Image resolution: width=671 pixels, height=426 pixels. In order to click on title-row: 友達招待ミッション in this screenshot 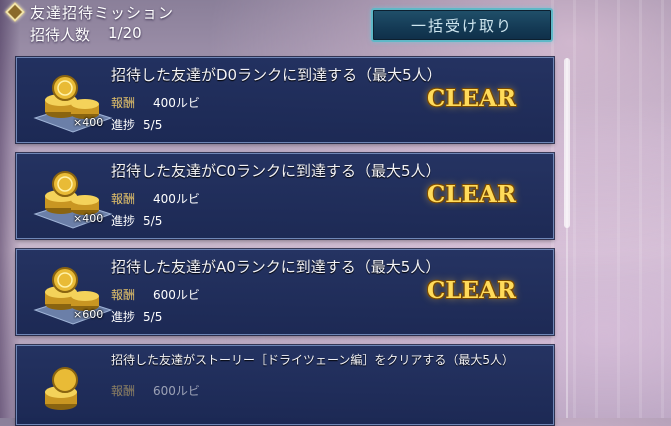, I will do `click(90, 12)`.